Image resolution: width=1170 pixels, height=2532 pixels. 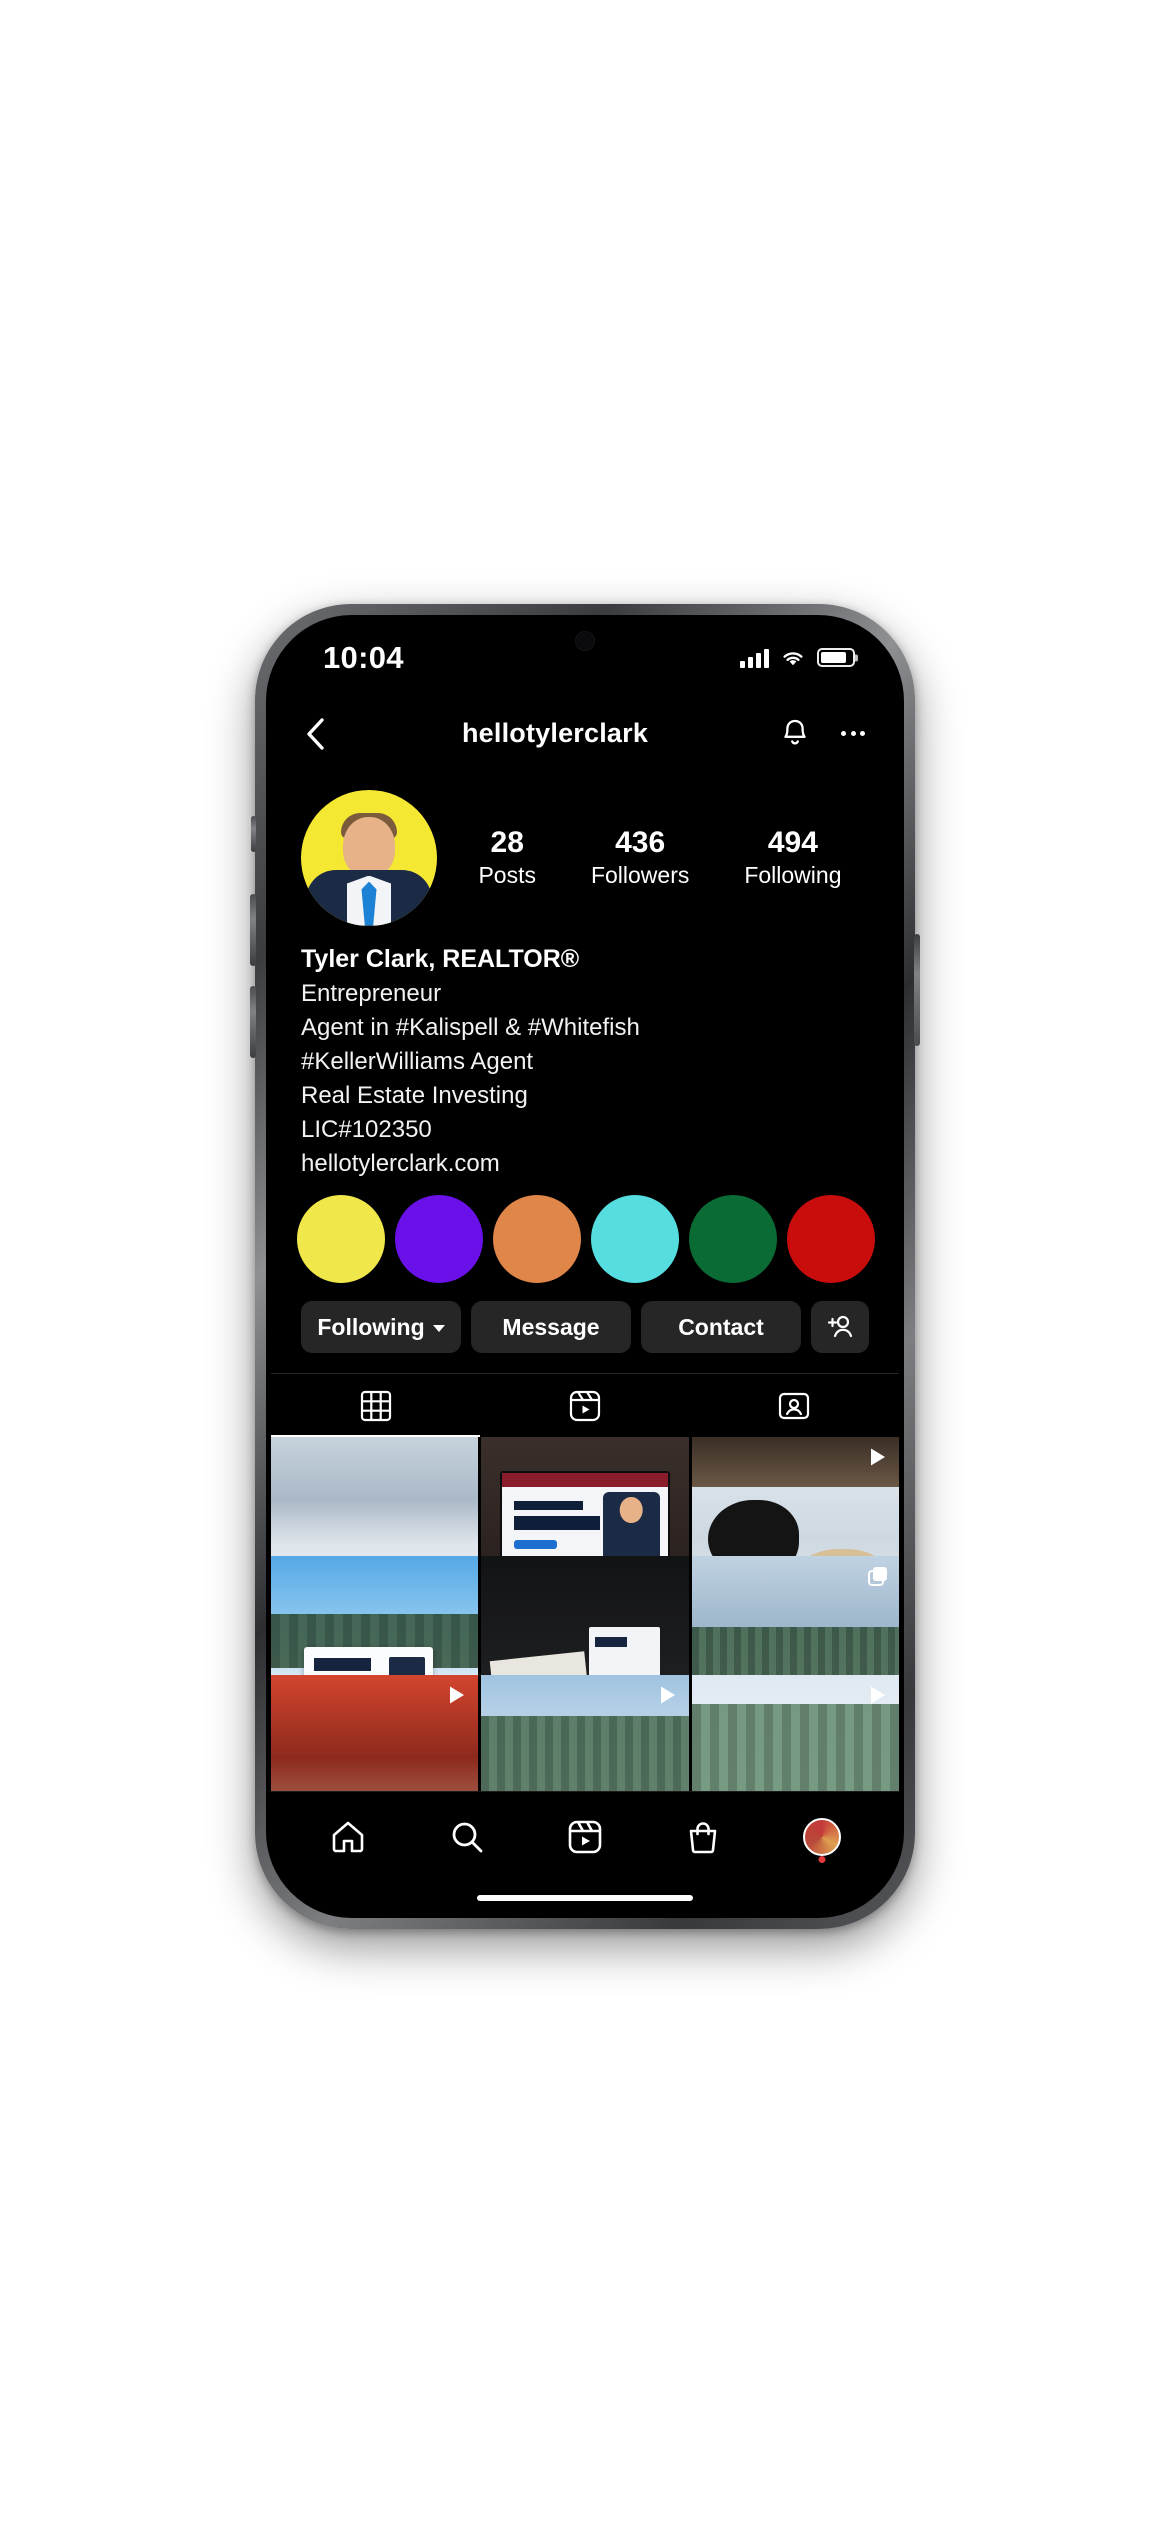 What do you see at coordinates (640, 842) in the screenshot?
I see `stat-followers-count: 436` at bounding box center [640, 842].